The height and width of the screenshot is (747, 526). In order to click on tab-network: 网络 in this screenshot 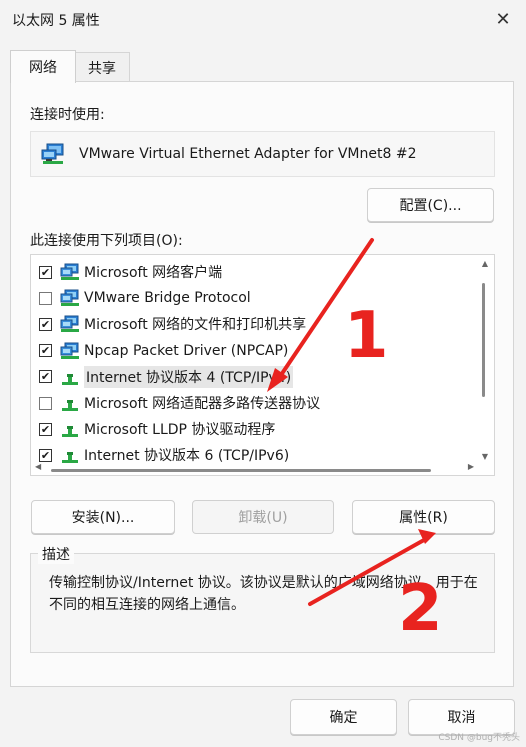, I will do `click(43, 66)`.